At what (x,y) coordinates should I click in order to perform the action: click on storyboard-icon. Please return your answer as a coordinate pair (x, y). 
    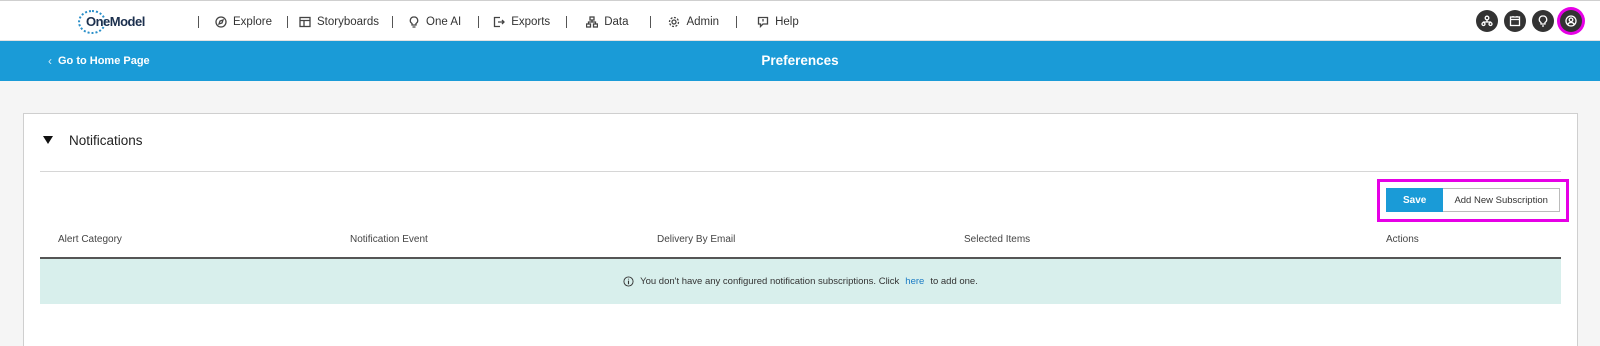
    Looking at the image, I should click on (305, 21).